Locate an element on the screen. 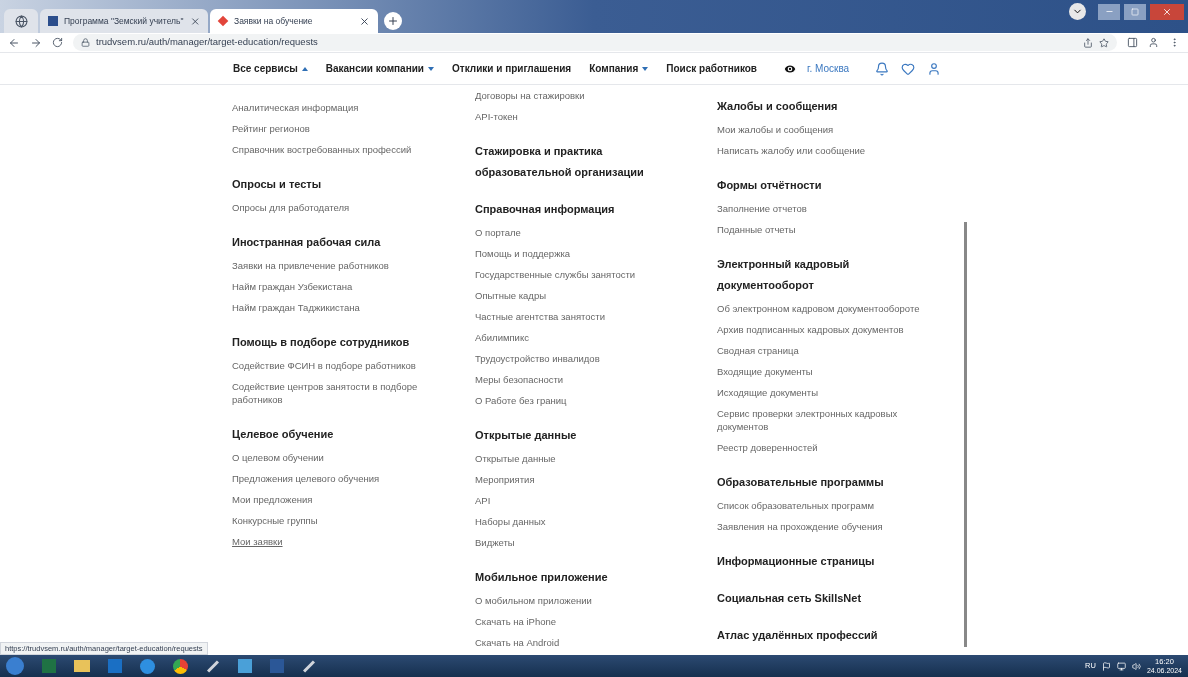 The image size is (1188, 677). close-window-button is located at coordinates (1167, 11).